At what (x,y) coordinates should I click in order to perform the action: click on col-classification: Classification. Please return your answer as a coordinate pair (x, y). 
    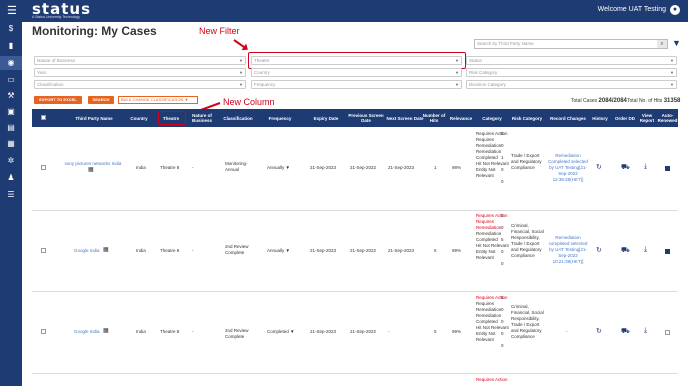
    Looking at the image, I should click on (238, 118).